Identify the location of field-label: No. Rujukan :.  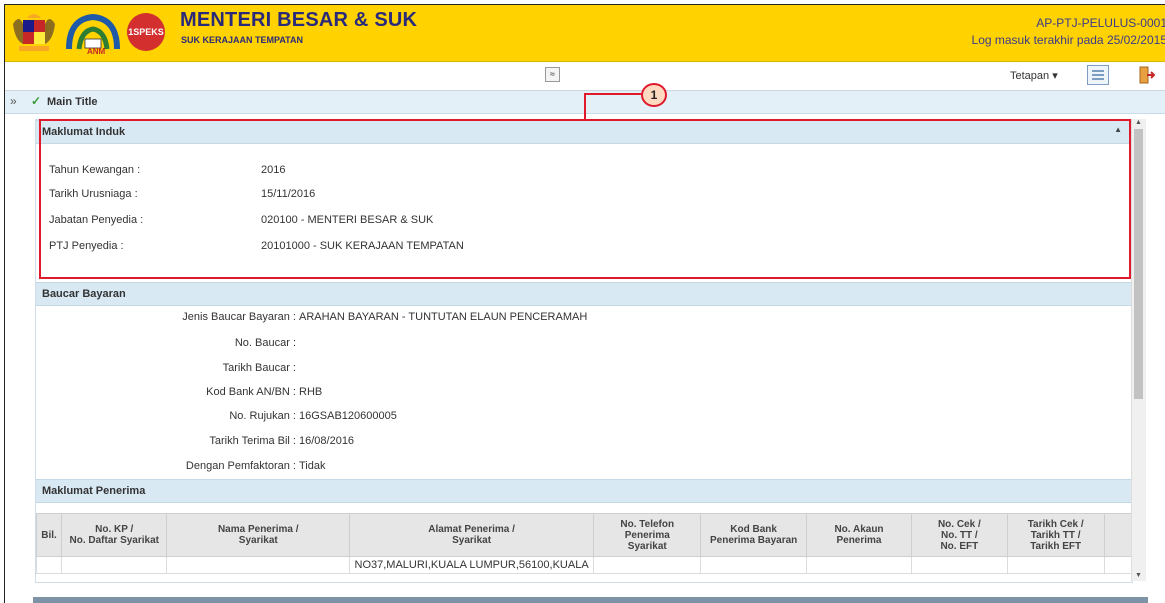
(262, 416).